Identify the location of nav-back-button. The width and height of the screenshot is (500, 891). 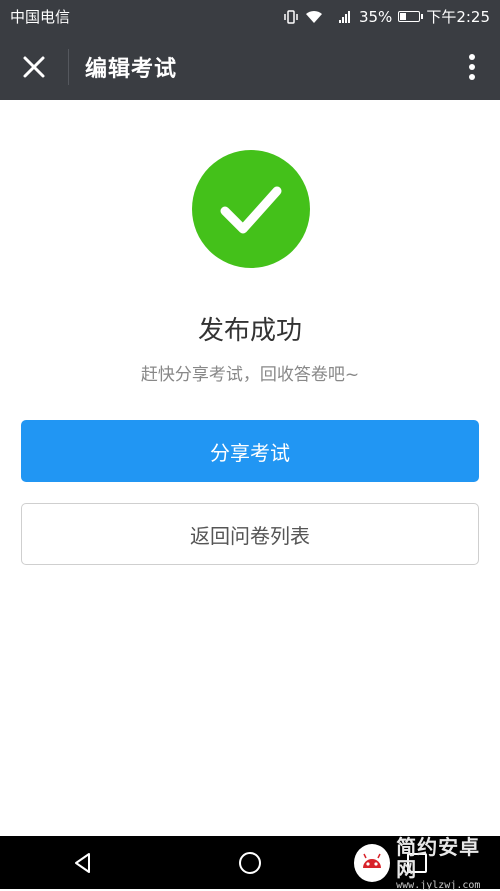
(83, 862).